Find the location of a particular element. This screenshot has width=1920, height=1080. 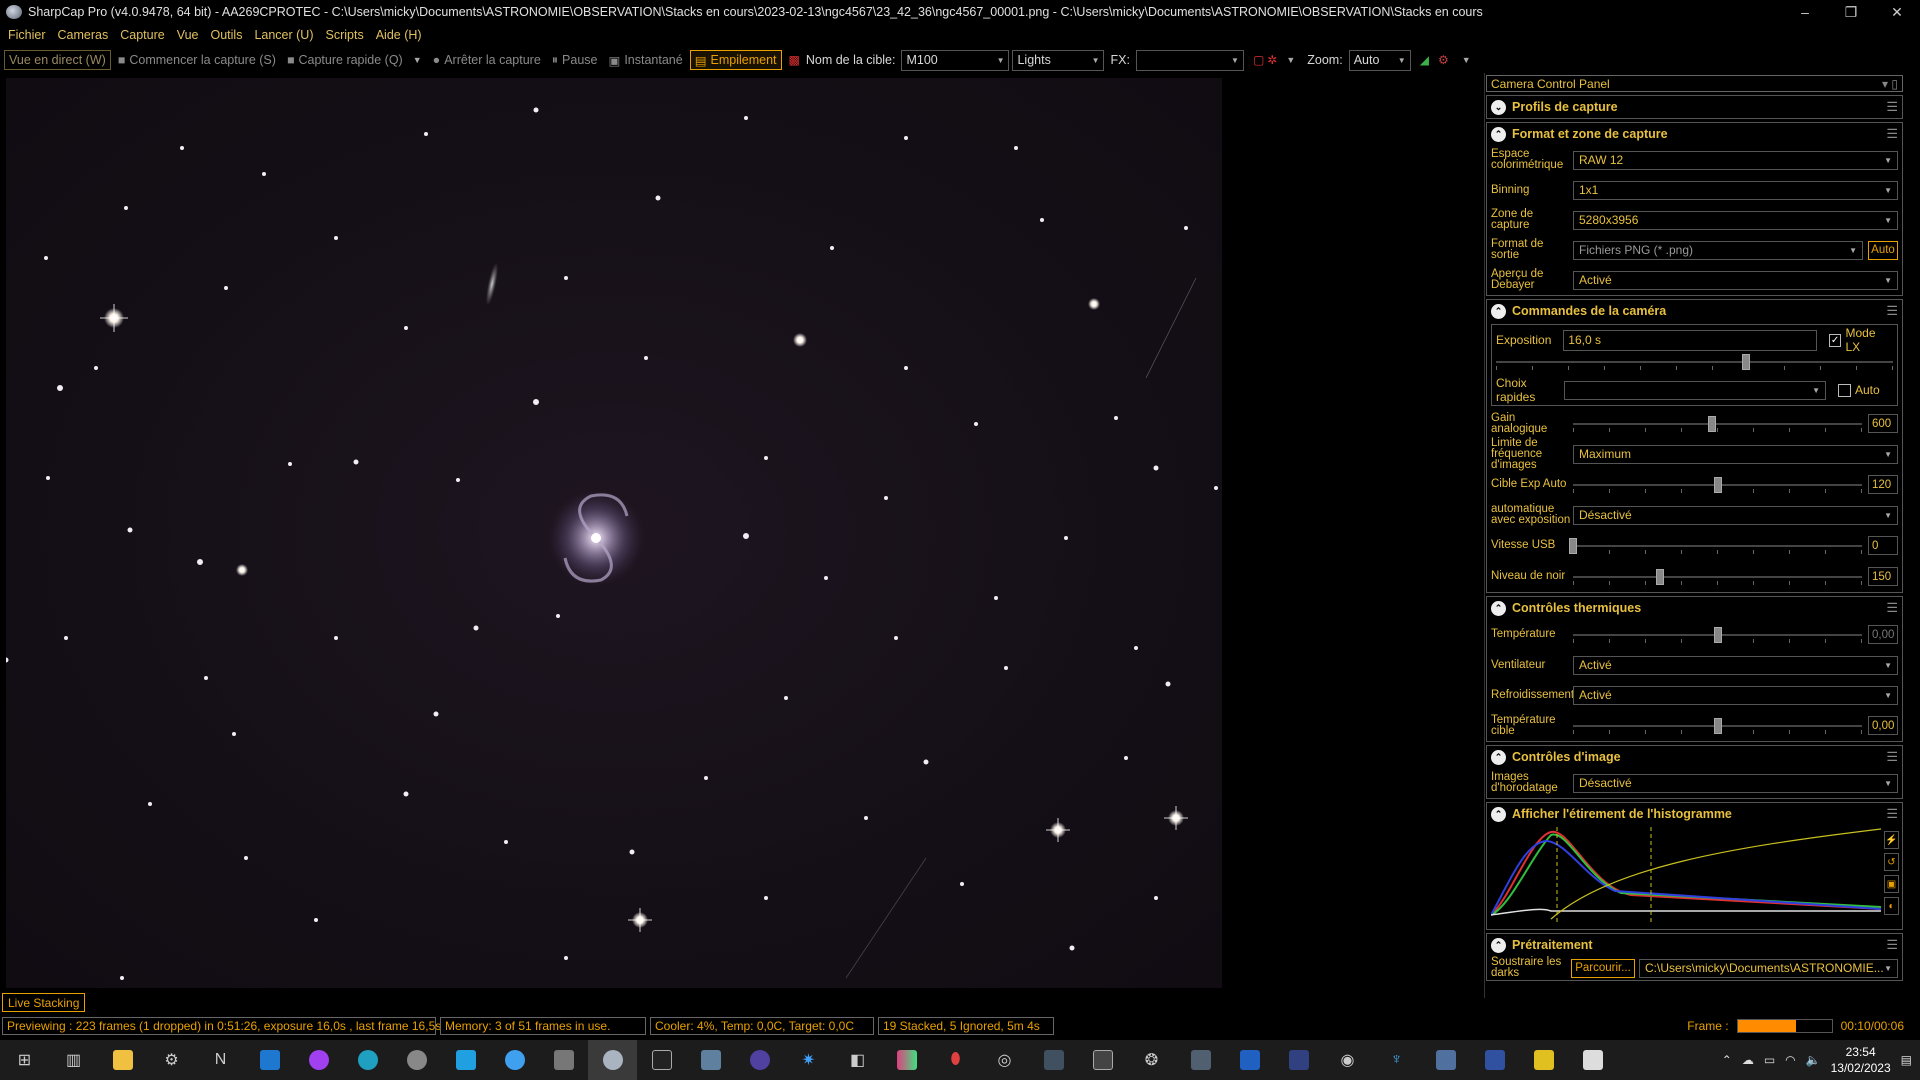

target-temp-value: 0,00 is located at coordinates (1883, 725).